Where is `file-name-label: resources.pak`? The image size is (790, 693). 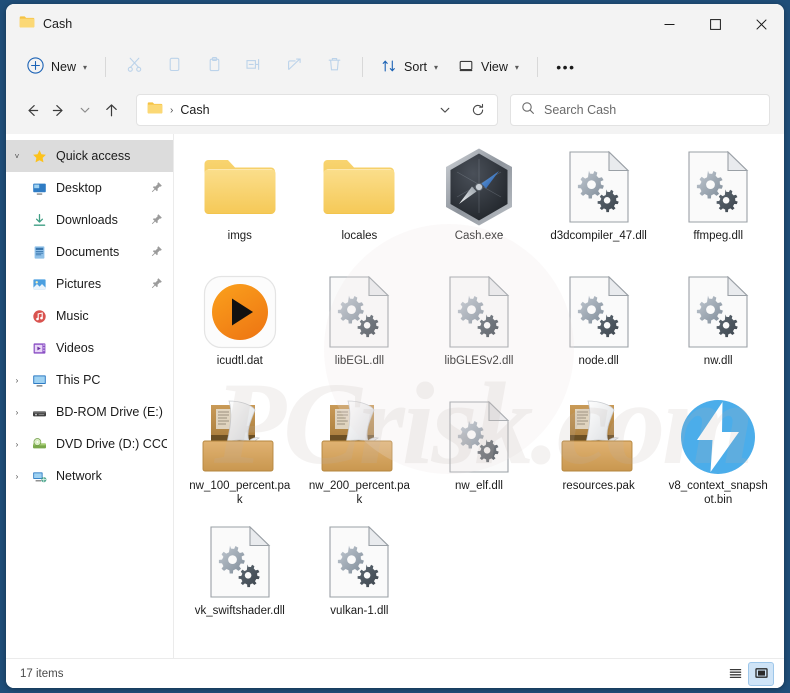 file-name-label: resources.pak is located at coordinates (598, 486).